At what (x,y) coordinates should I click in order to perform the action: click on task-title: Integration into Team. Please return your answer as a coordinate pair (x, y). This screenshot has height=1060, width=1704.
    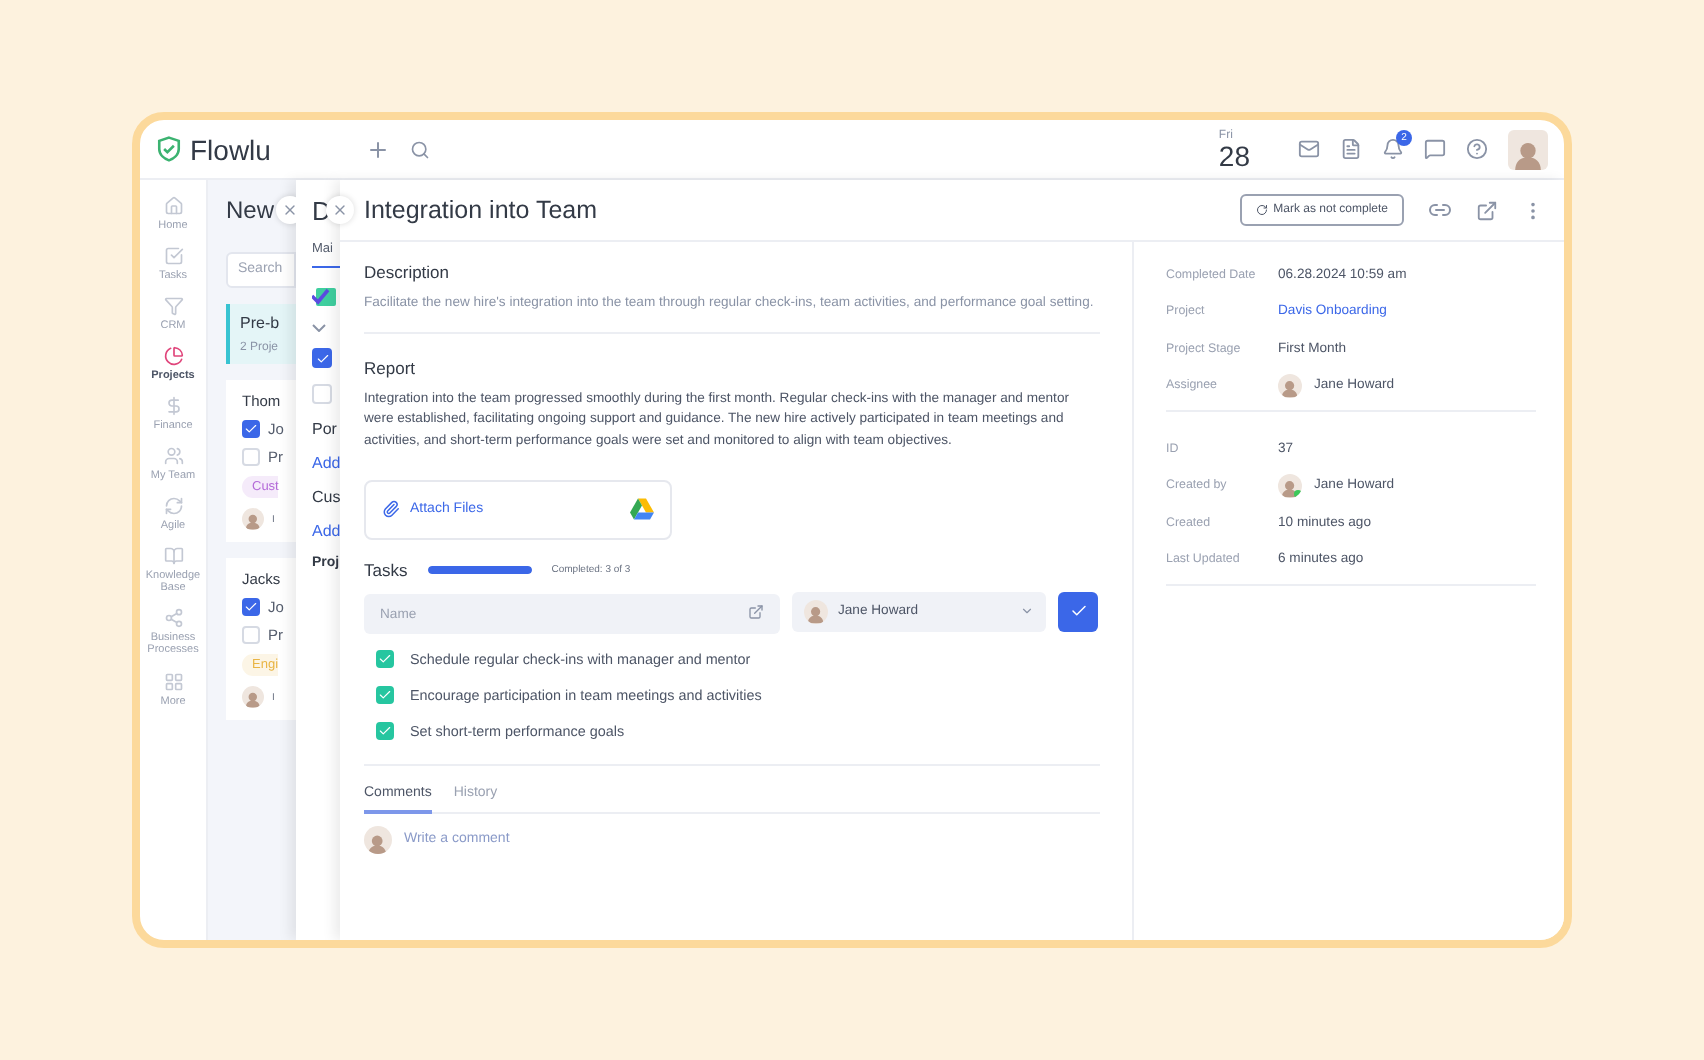
    Looking at the image, I should click on (482, 210).